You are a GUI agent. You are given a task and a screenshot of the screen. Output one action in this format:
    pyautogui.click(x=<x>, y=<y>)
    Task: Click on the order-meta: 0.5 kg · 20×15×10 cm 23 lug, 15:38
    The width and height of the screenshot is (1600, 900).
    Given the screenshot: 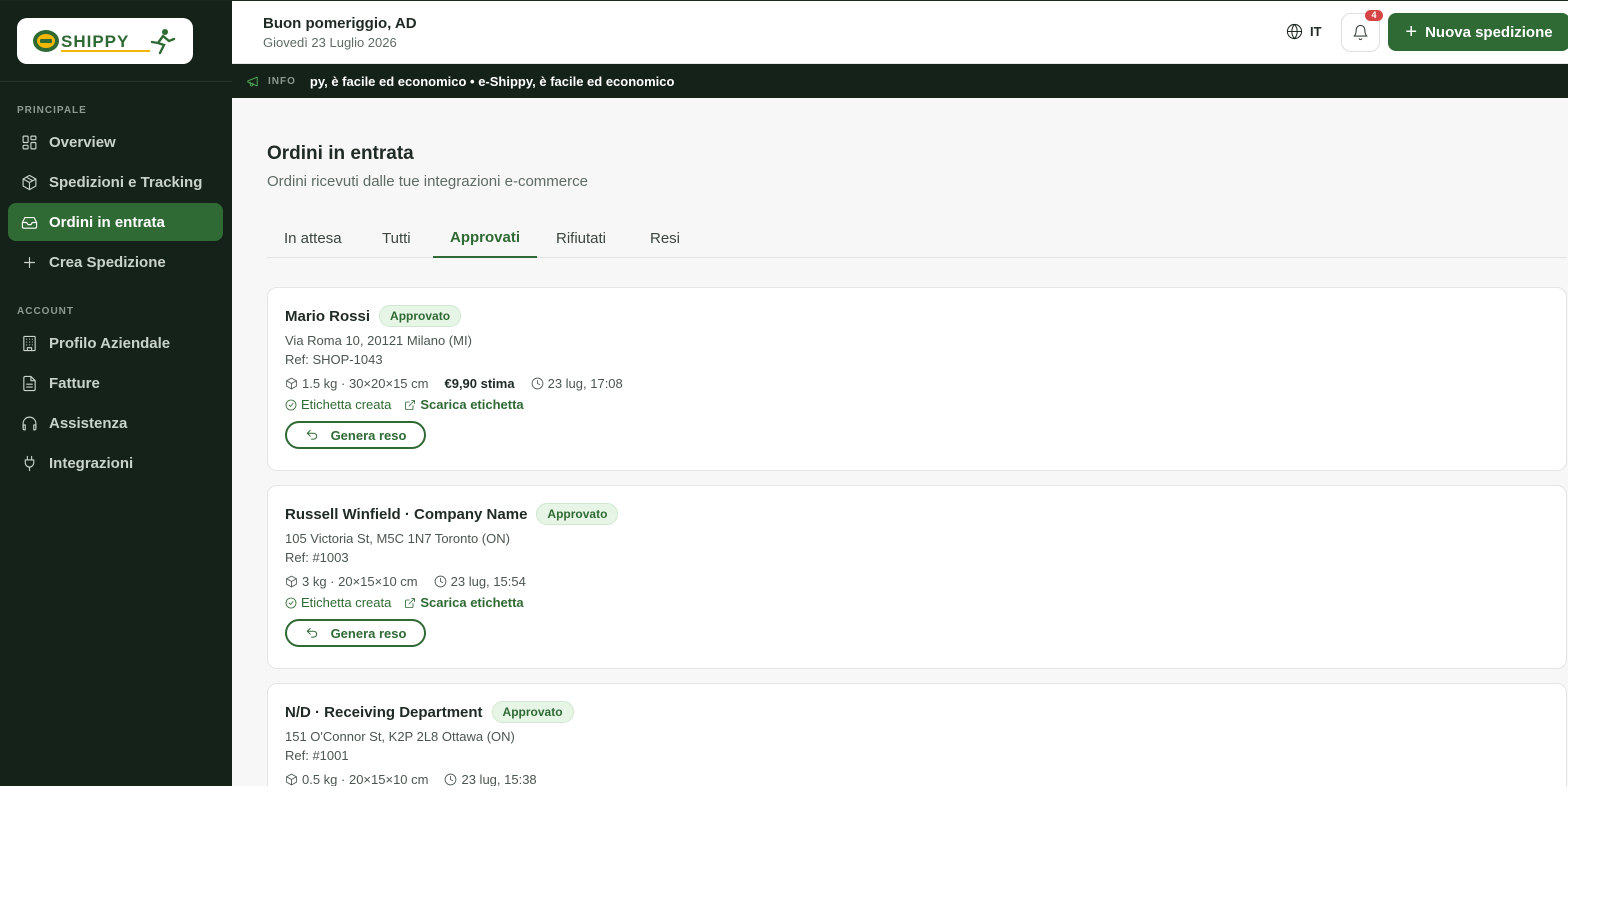 What is the action you would take?
    pyautogui.click(x=419, y=779)
    